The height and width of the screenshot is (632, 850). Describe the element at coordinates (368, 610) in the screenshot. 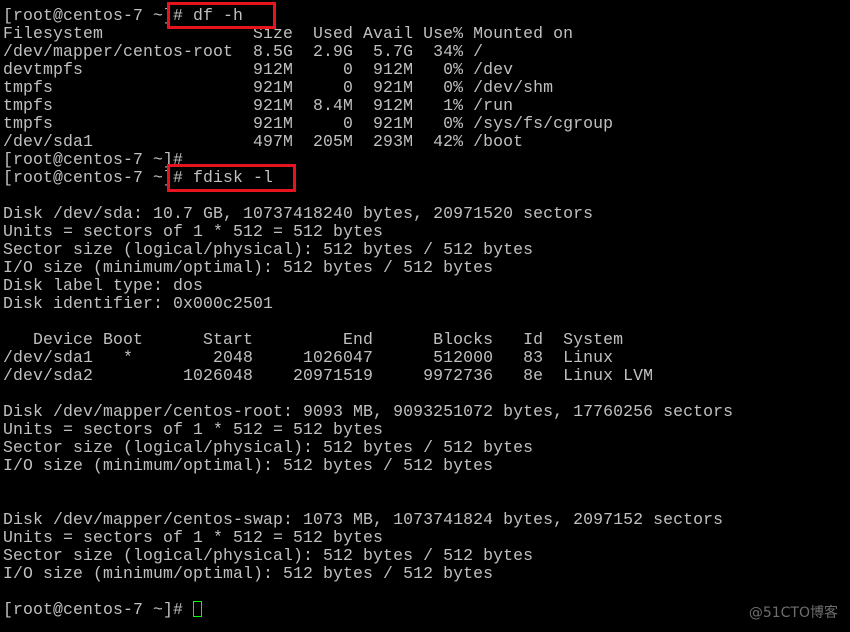

I see `terminal-prompt-line: [root@centos-7 ~]#` at that location.